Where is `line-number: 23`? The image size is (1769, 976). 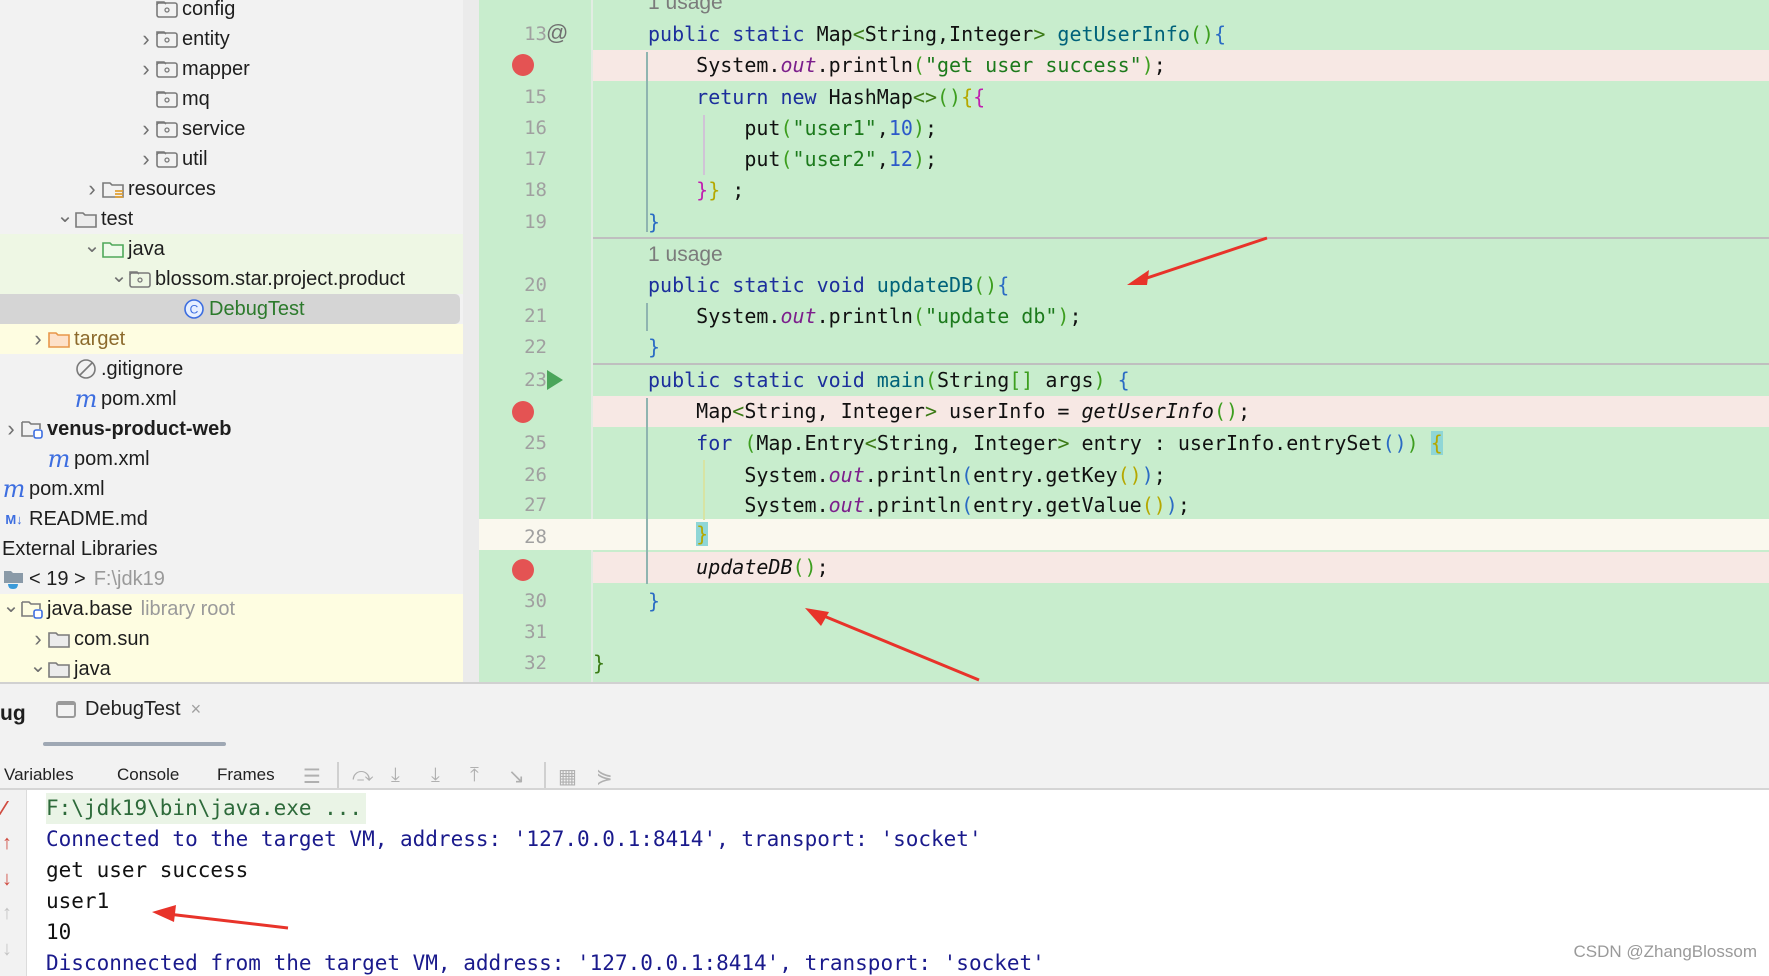 line-number: 23 is located at coordinates (535, 380).